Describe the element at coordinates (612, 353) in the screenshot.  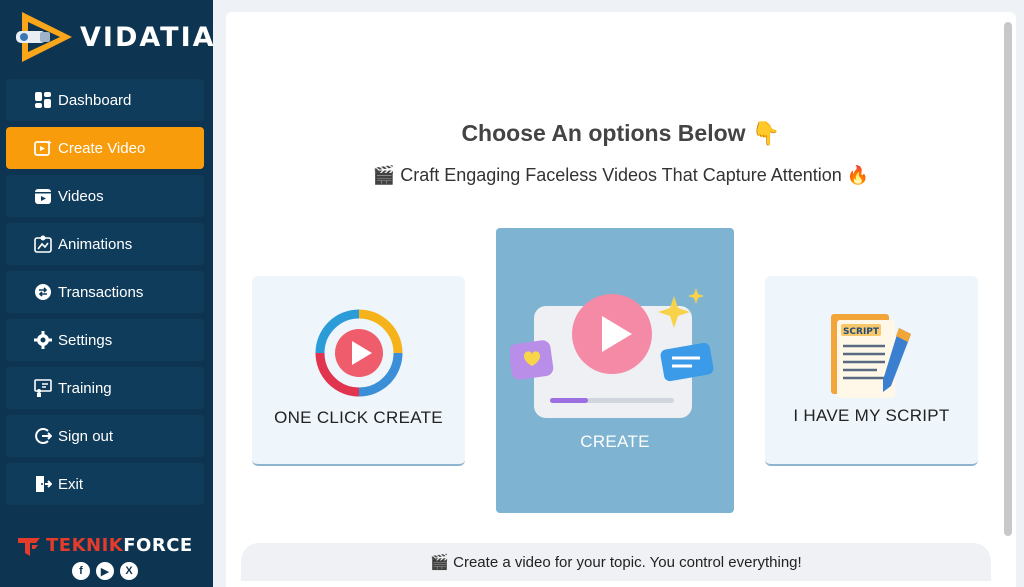
I see `create-video-illustration` at that location.